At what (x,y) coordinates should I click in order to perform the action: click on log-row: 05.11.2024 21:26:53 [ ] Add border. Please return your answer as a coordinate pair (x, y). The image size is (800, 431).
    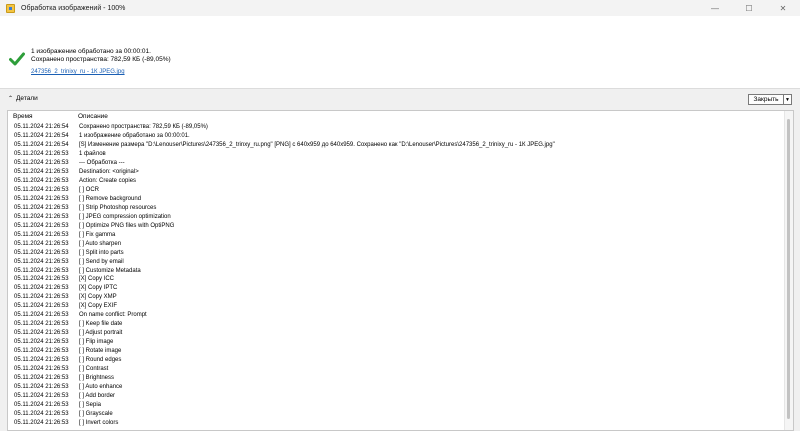
    Looking at the image, I should click on (397, 396).